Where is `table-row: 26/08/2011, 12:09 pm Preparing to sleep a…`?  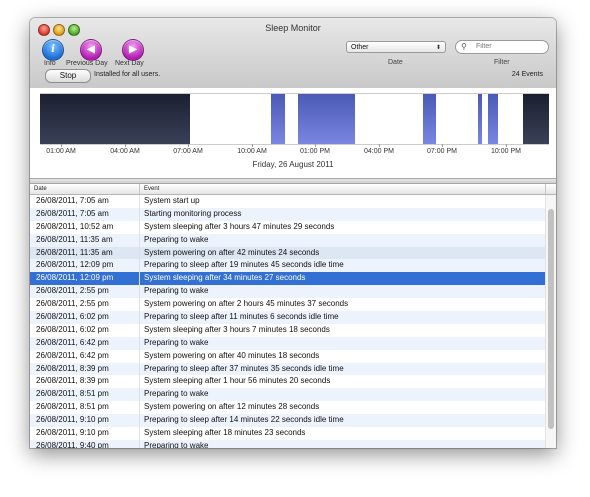
table-row: 26/08/2011, 12:09 pm Preparing to sleep a… is located at coordinates (288, 266).